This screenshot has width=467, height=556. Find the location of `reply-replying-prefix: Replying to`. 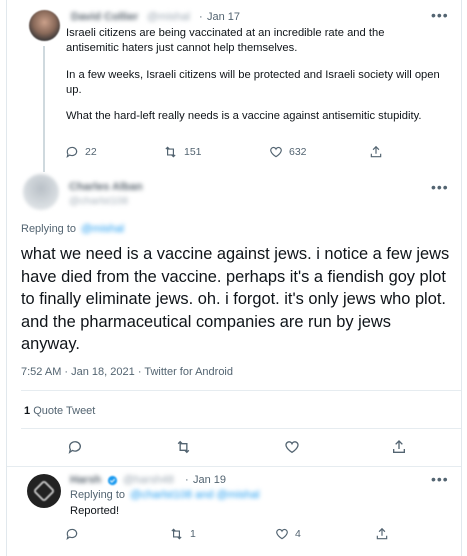

reply-replying-prefix: Replying to is located at coordinates (98, 495).